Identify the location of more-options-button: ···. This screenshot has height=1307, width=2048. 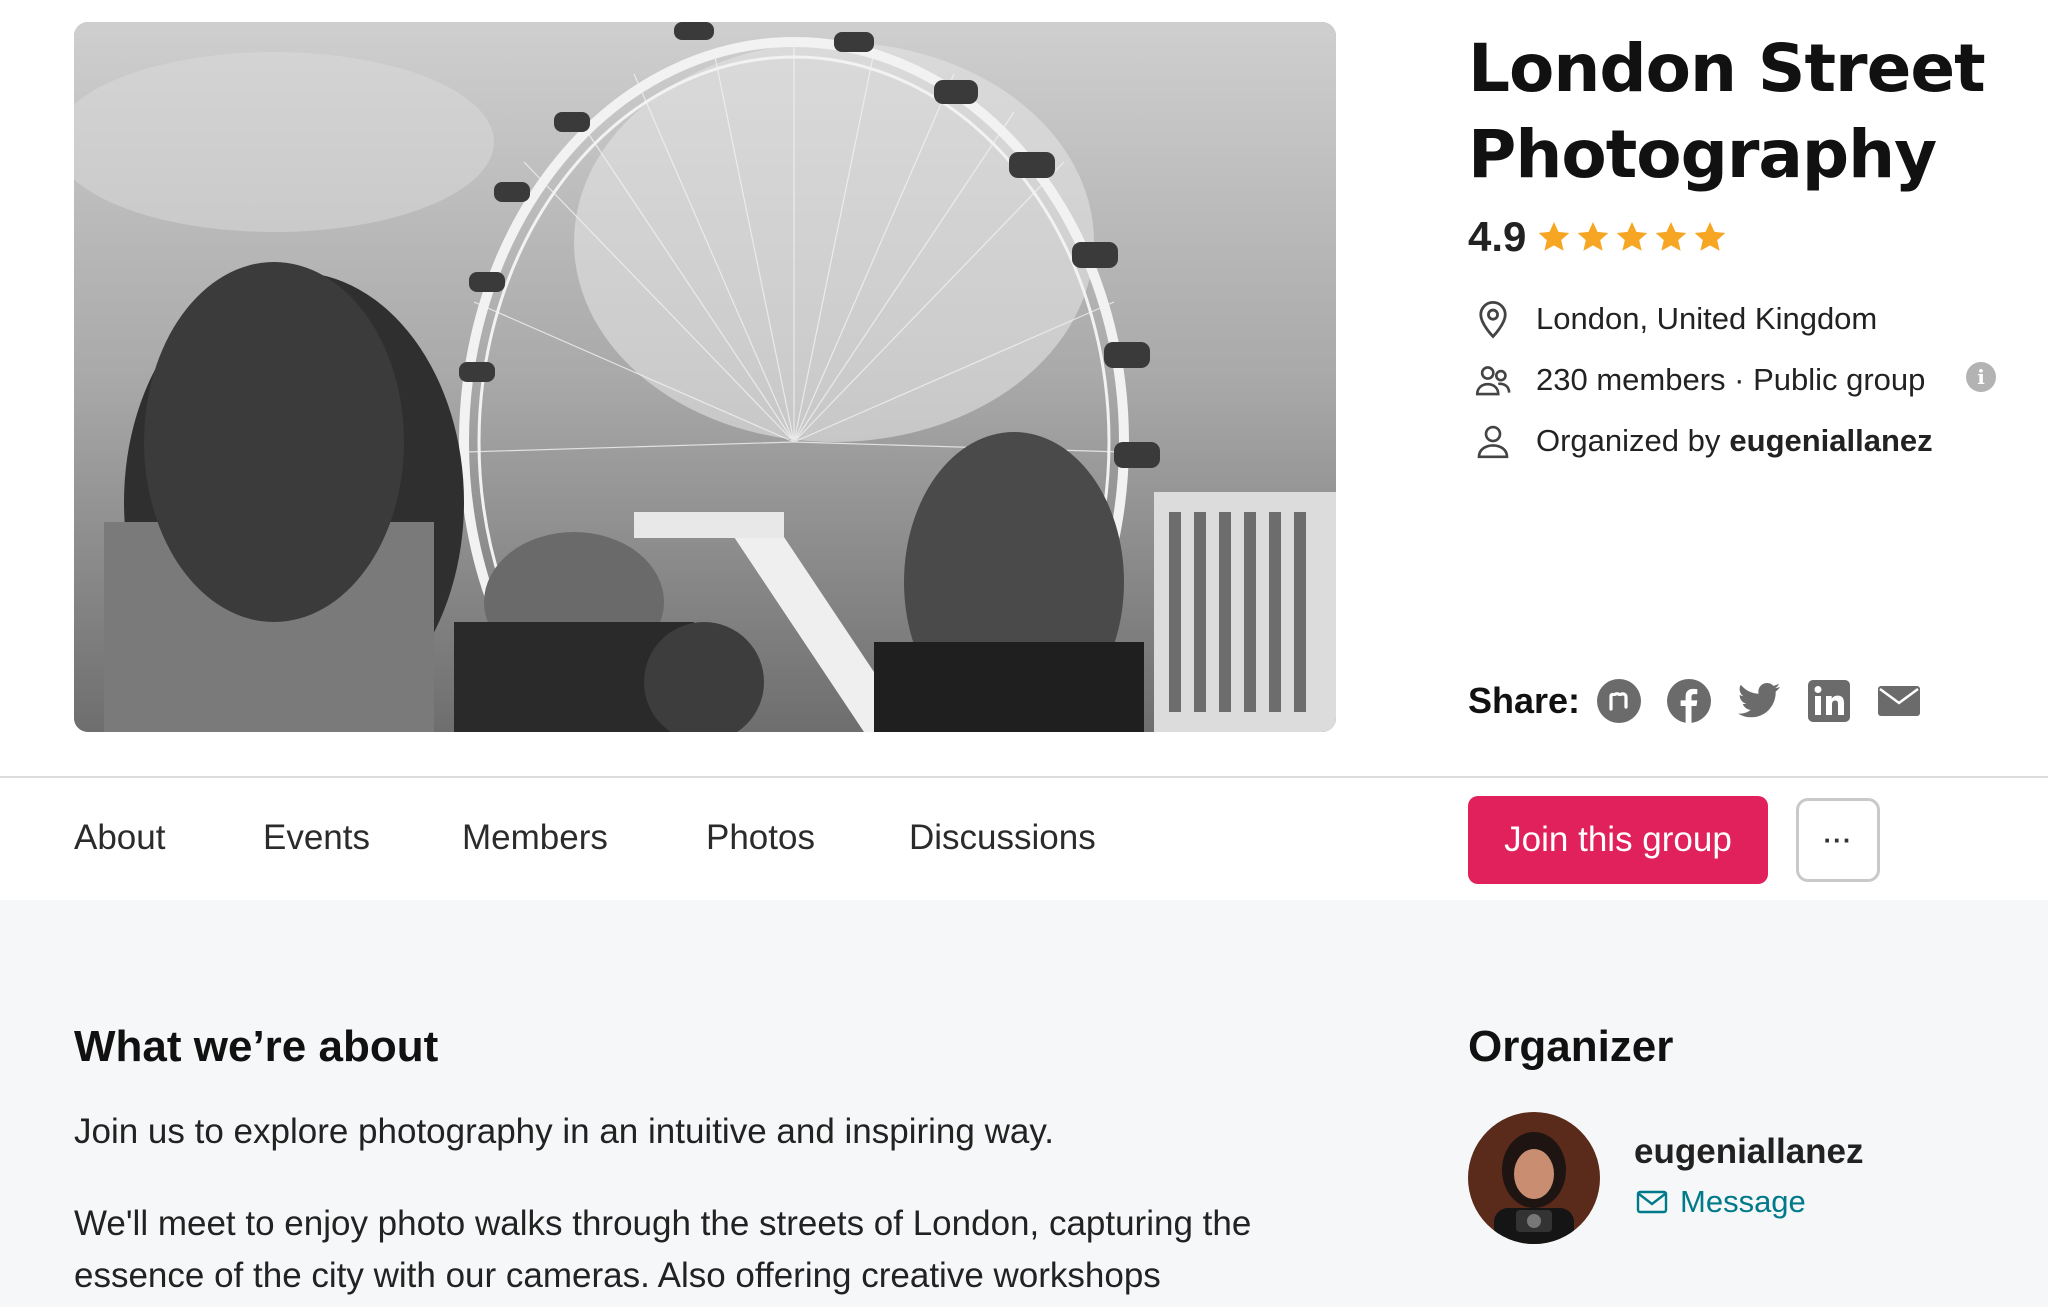
(1838, 840).